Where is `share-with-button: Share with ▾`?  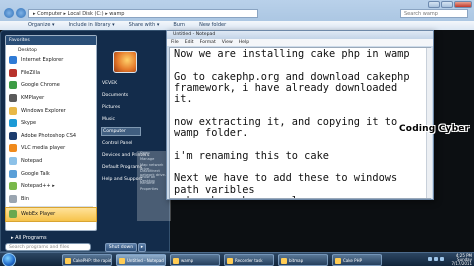
share-with-button: Share with ▾ is located at coordinates (144, 25).